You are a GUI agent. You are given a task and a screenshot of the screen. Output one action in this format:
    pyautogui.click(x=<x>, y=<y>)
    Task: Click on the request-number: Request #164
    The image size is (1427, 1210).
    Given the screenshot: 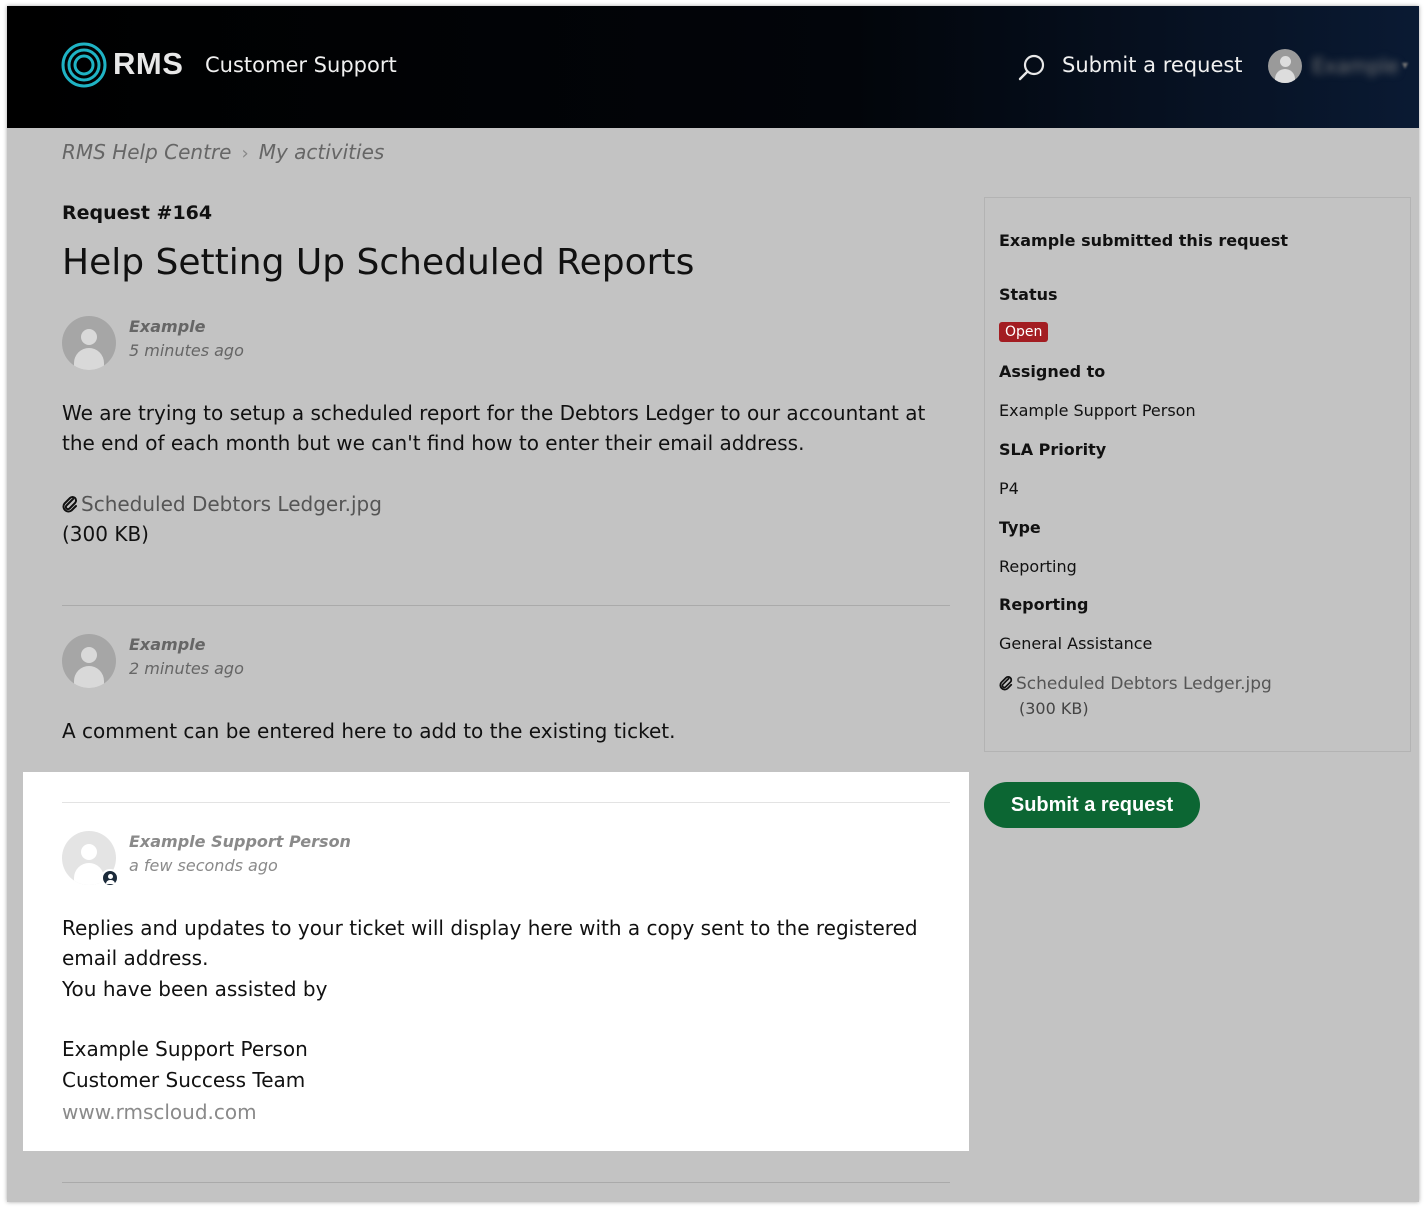 What is the action you would take?
    pyautogui.click(x=137, y=213)
    